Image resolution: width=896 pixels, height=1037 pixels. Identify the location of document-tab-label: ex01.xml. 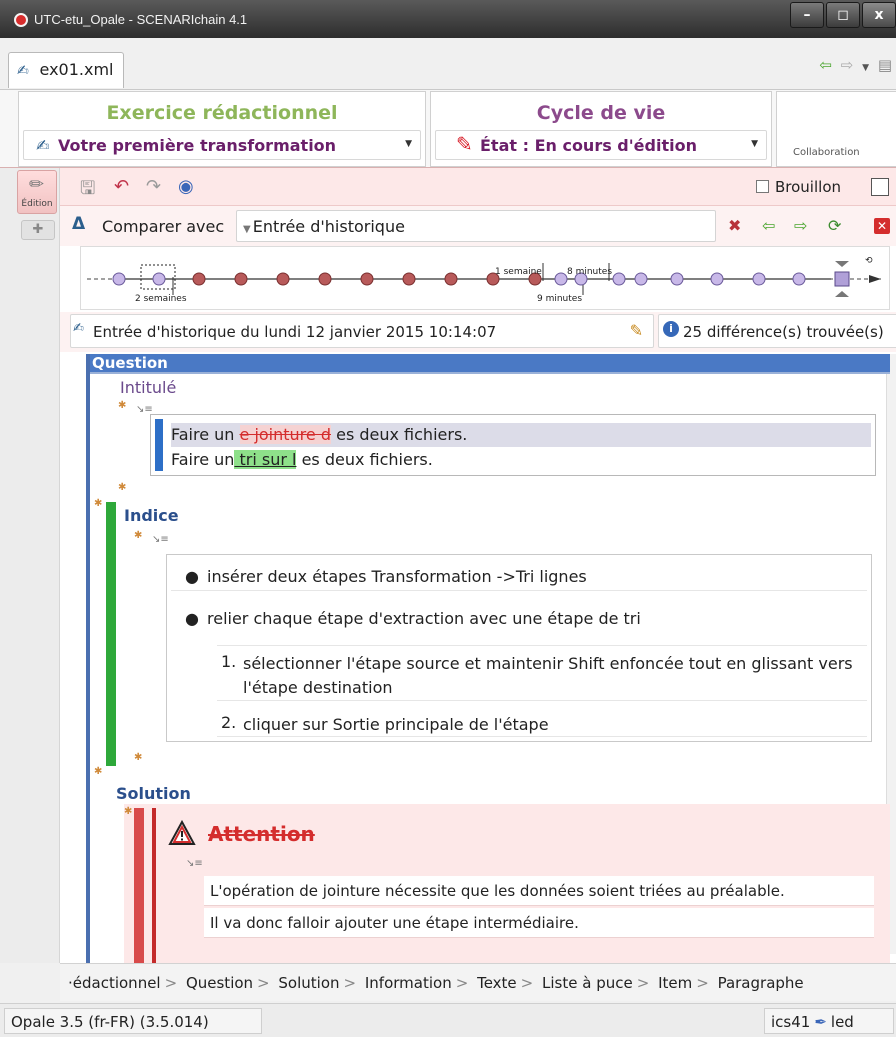
(76, 69).